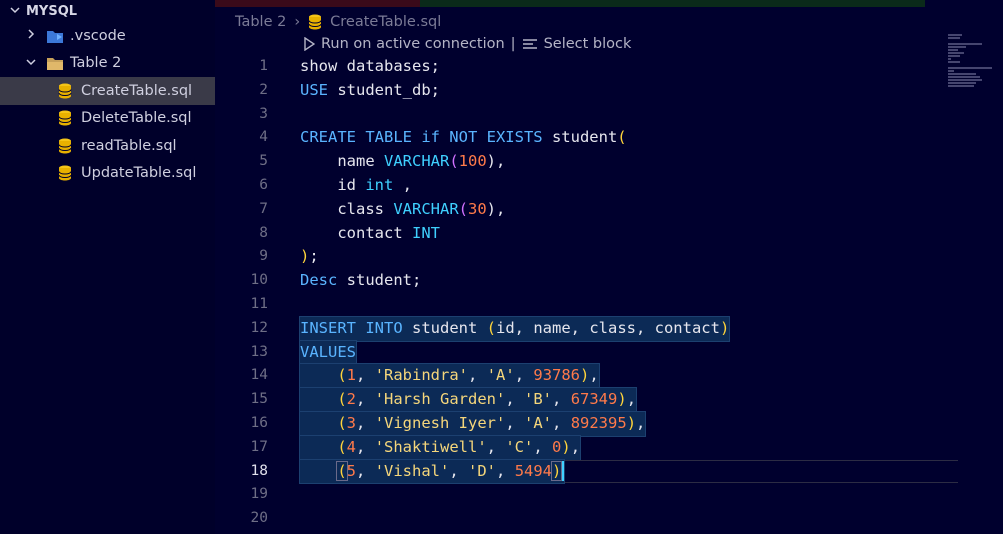  What do you see at coordinates (333, 184) in the screenshot?
I see `code-token: id` at bounding box center [333, 184].